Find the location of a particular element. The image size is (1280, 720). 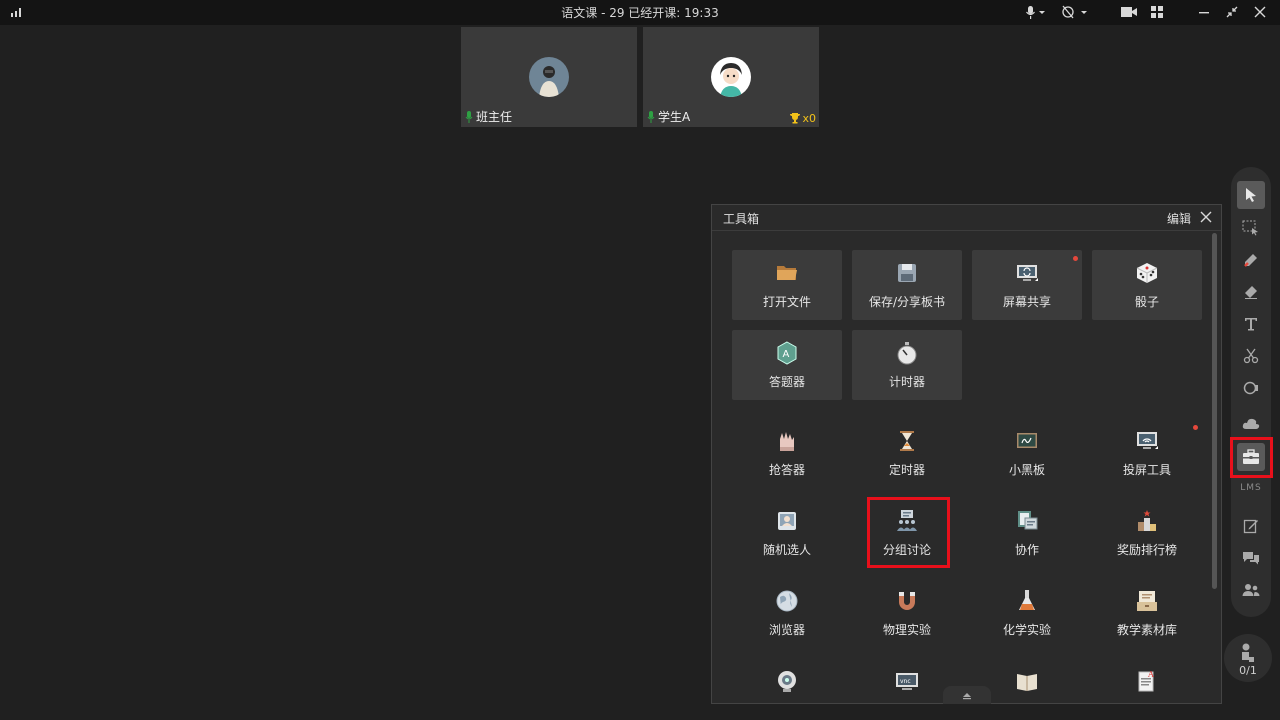

mute-speaker-icon is located at coordinates (1074, 12).